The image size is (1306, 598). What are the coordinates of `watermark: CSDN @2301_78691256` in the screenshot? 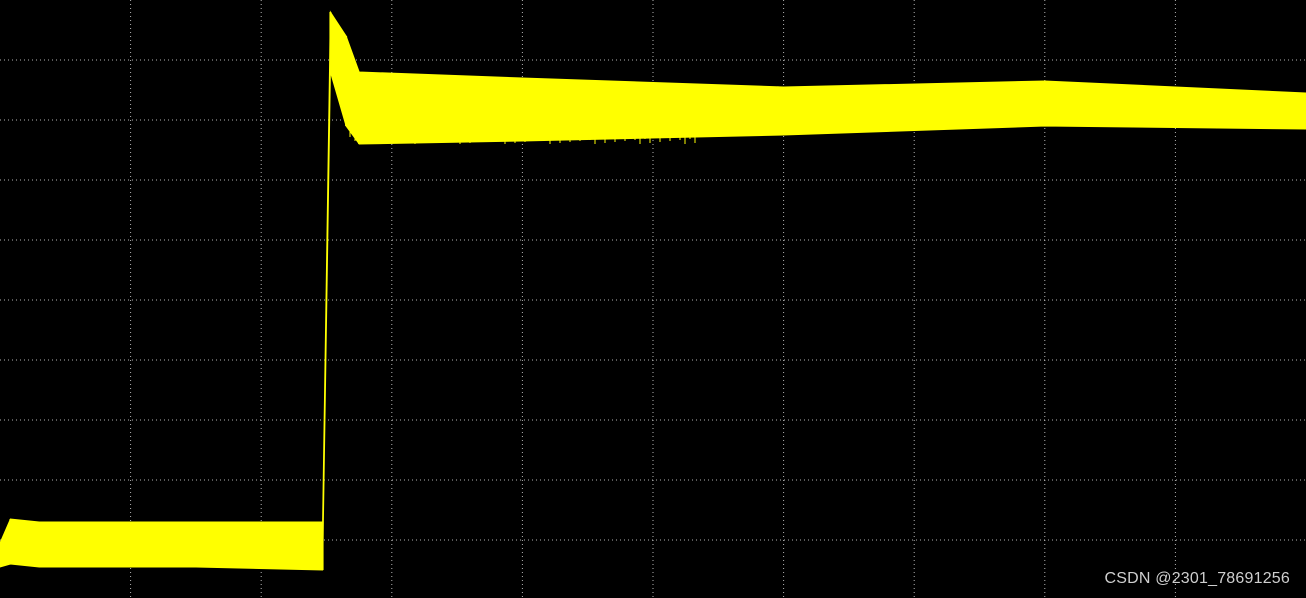 It's located at (1197, 578).